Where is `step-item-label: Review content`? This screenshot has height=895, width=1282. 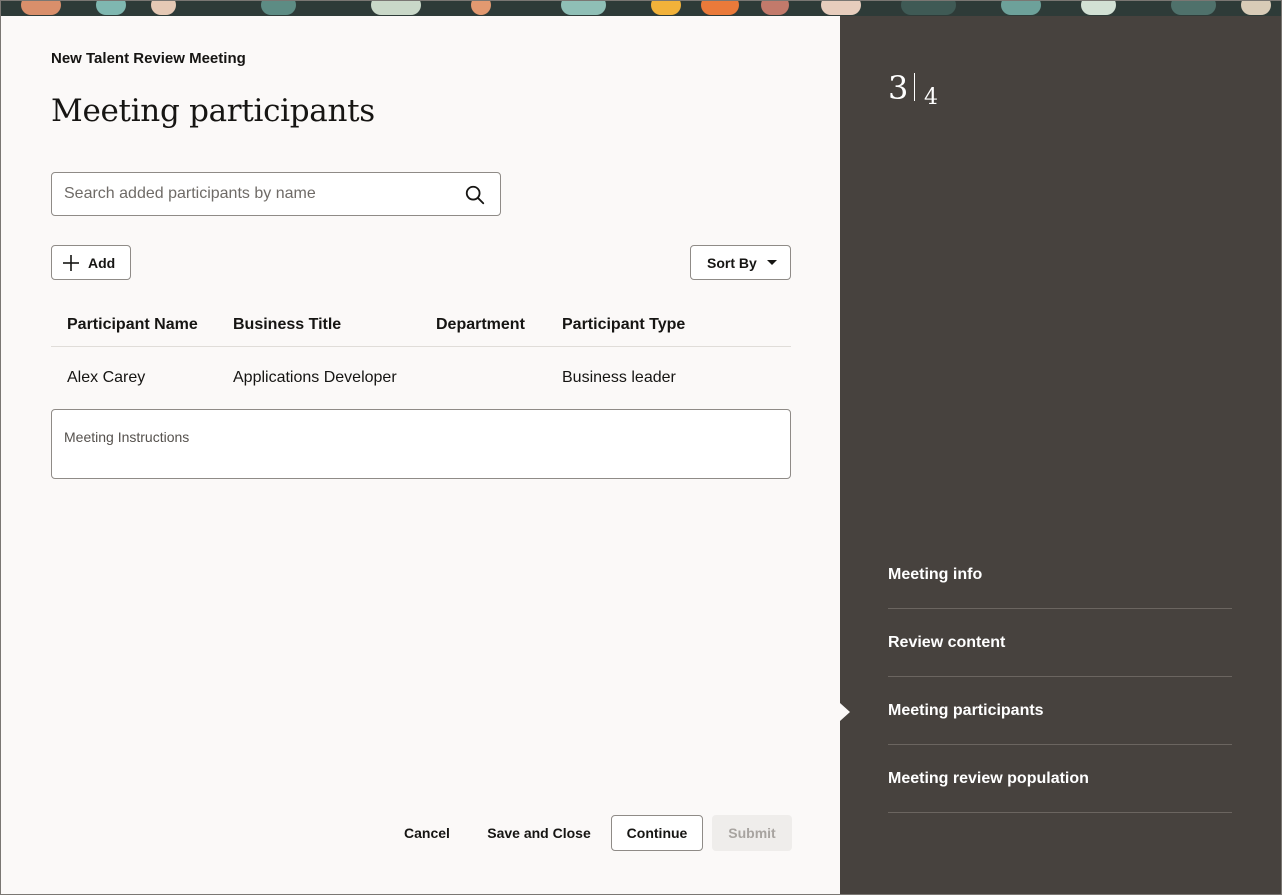 step-item-label: Review content is located at coordinates (947, 642).